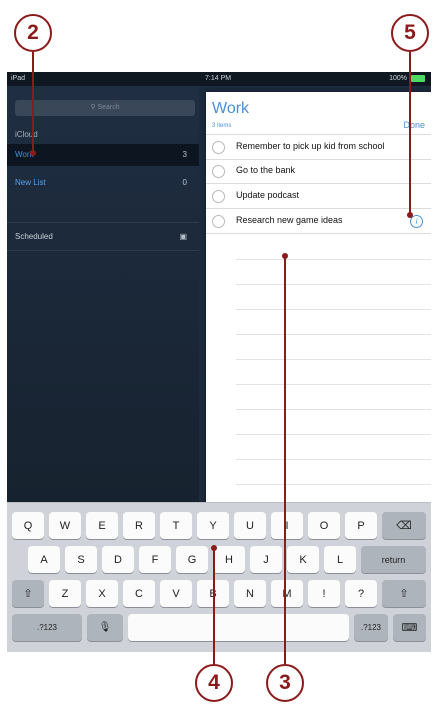 This screenshot has height=711, width=437. Describe the element at coordinates (18, 78) in the screenshot. I see `device-label: iPad` at that location.